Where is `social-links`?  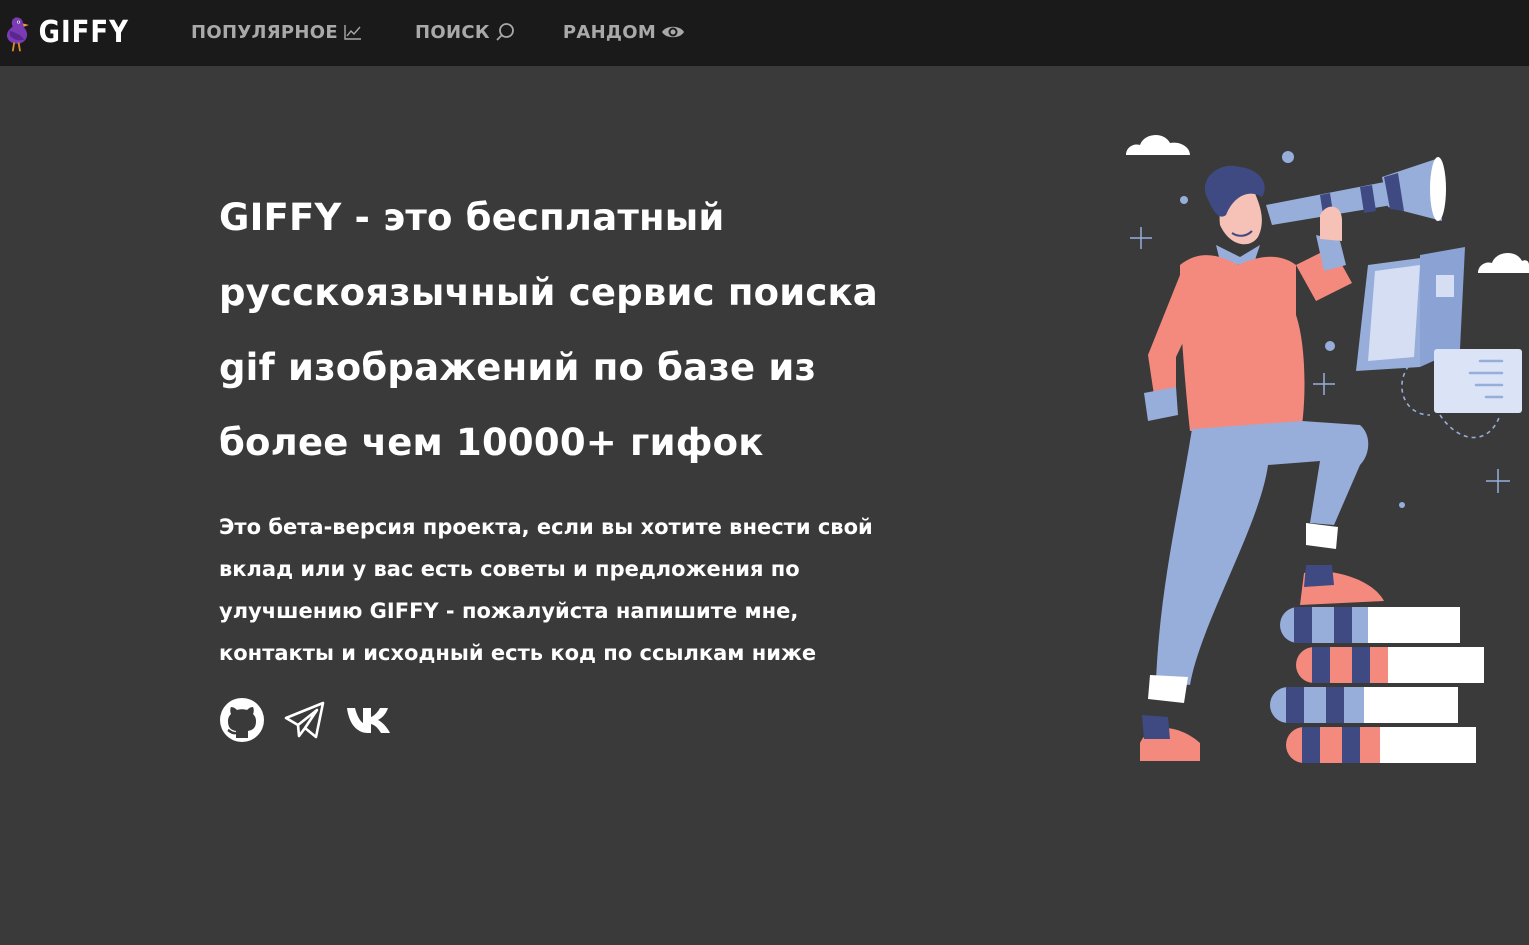
social-links is located at coordinates (315, 720).